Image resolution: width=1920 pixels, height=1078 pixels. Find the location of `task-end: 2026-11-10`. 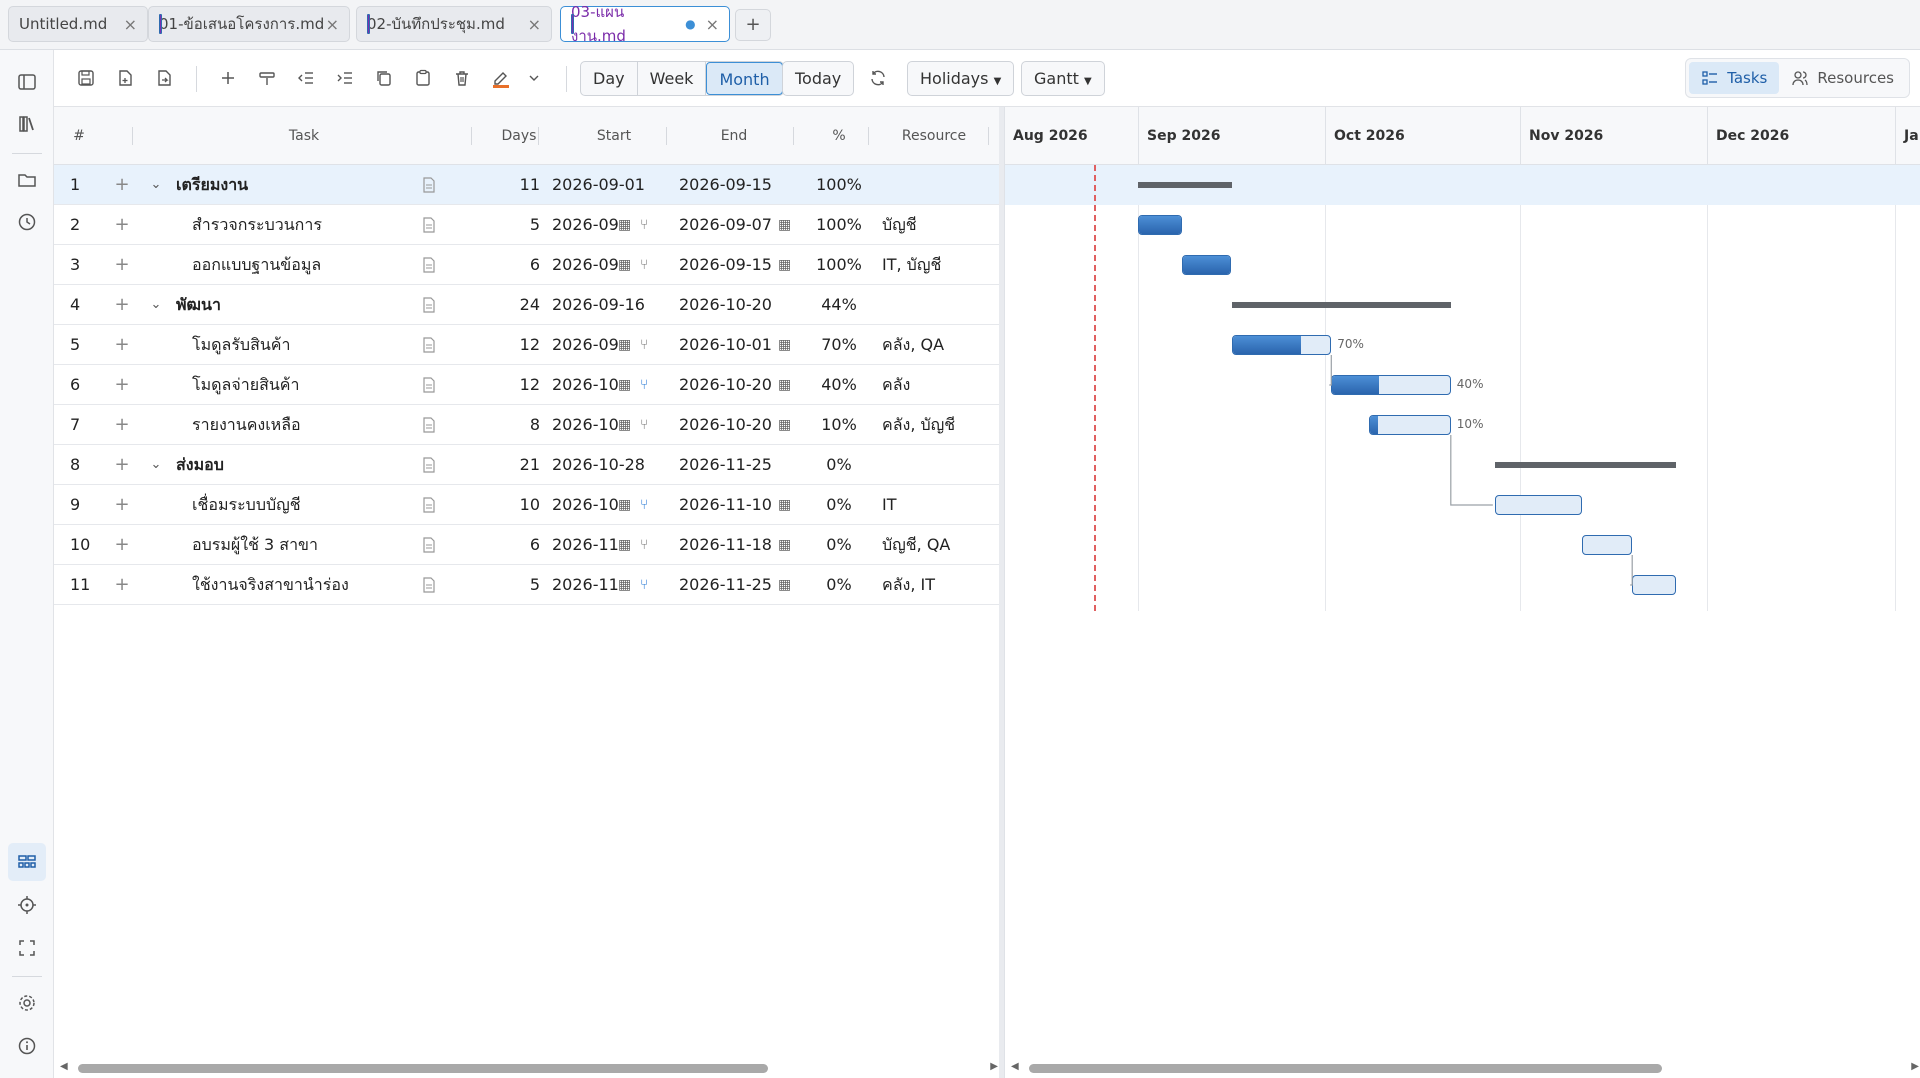

task-end: 2026-11-10 is located at coordinates (729, 505).